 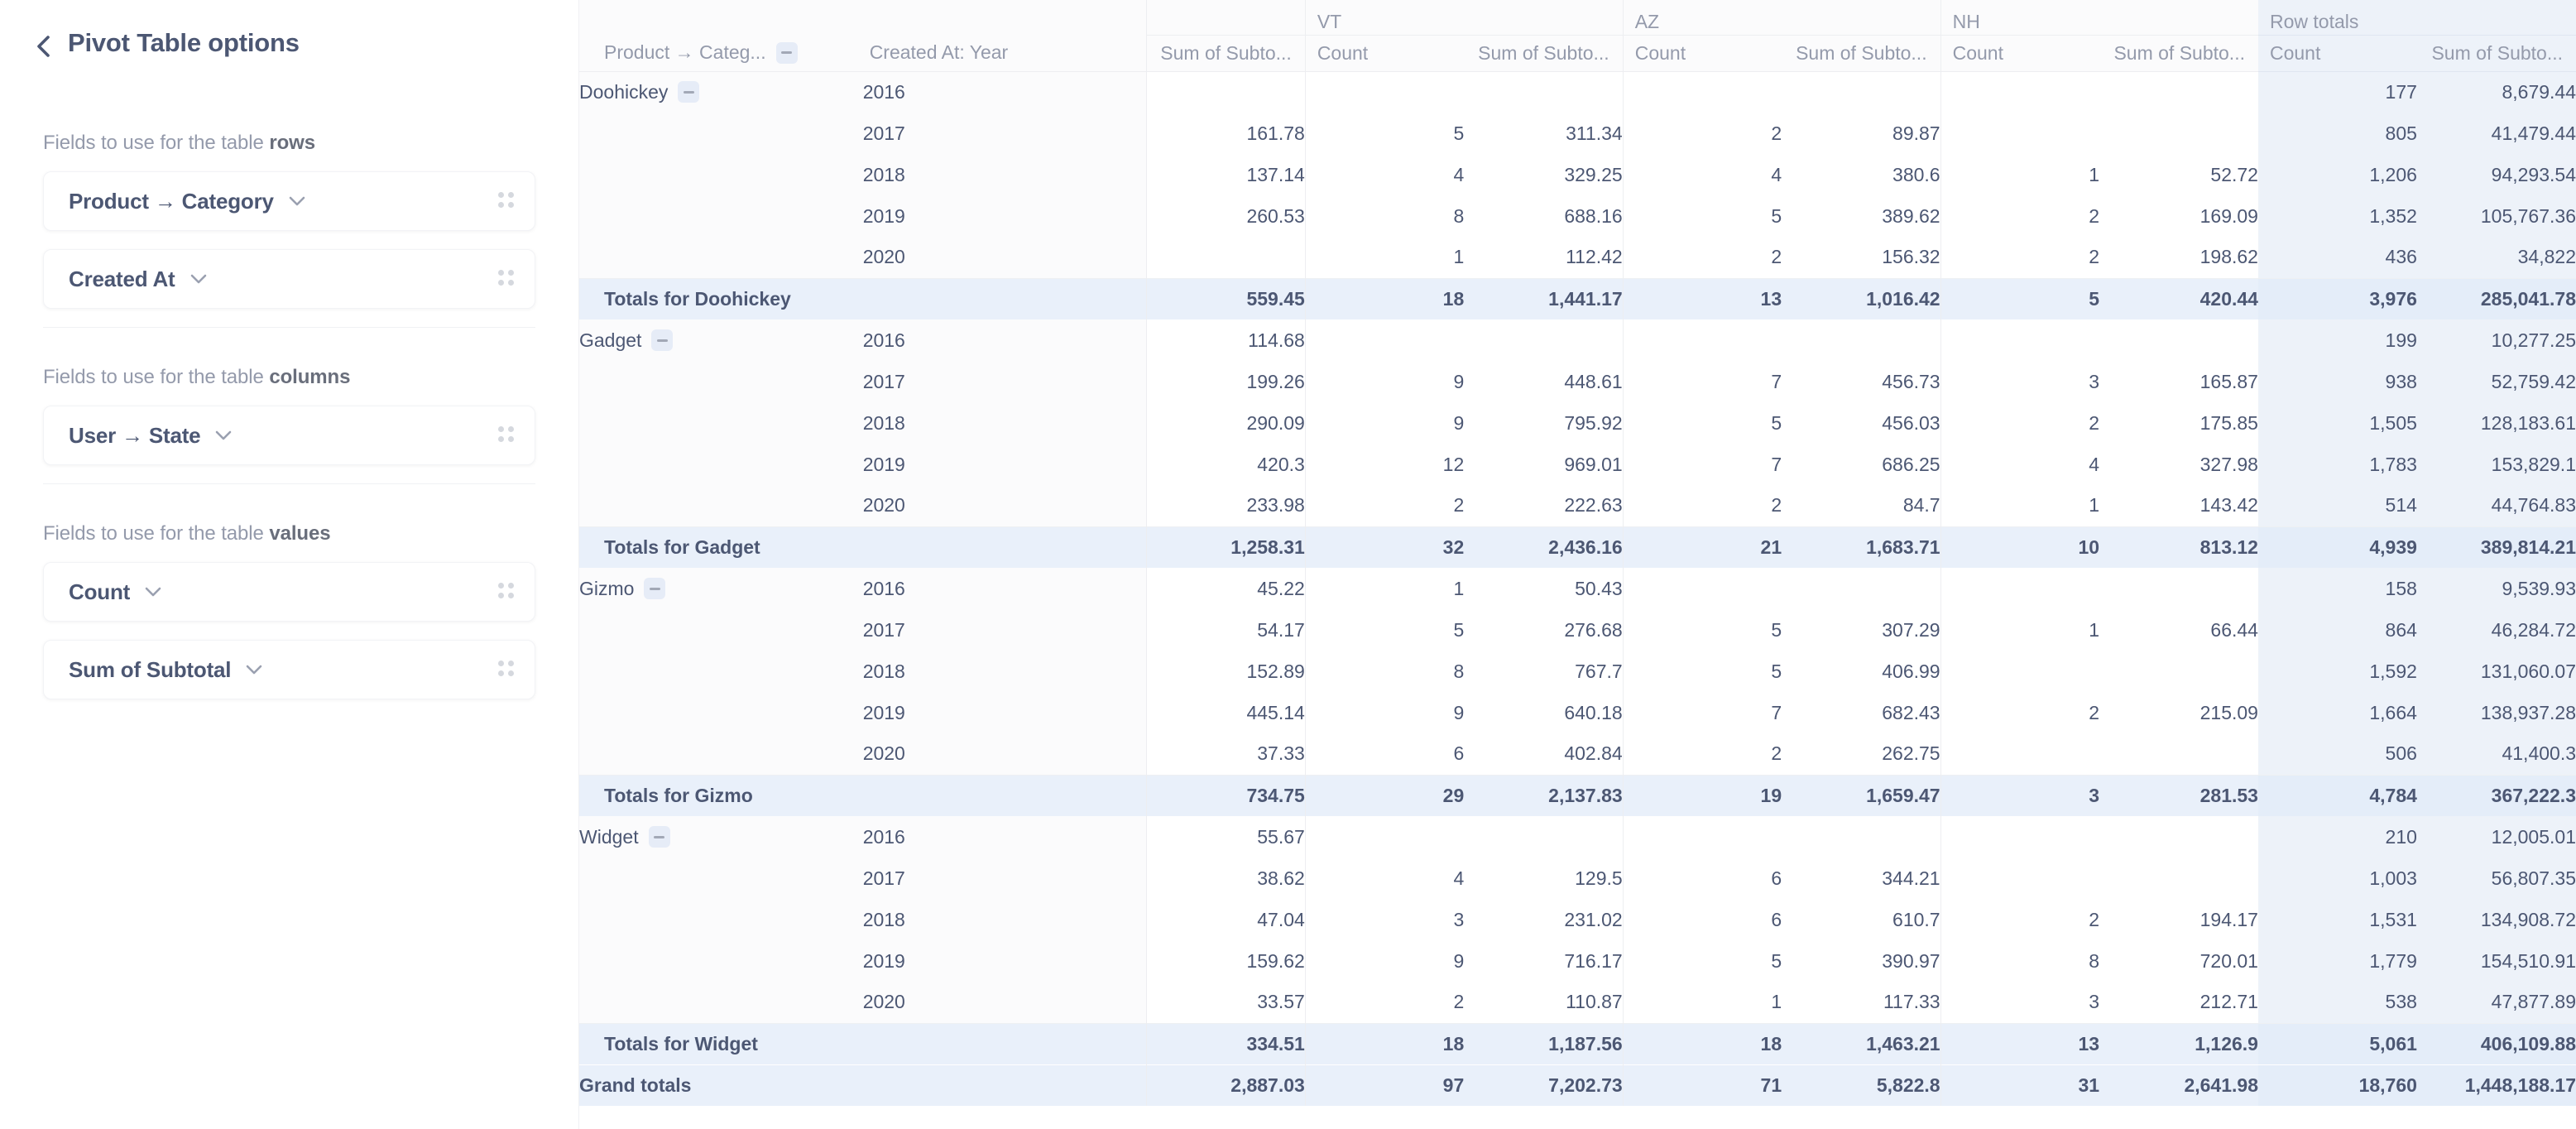 I want to click on data-cell: 114.68, so click(x=1226, y=340).